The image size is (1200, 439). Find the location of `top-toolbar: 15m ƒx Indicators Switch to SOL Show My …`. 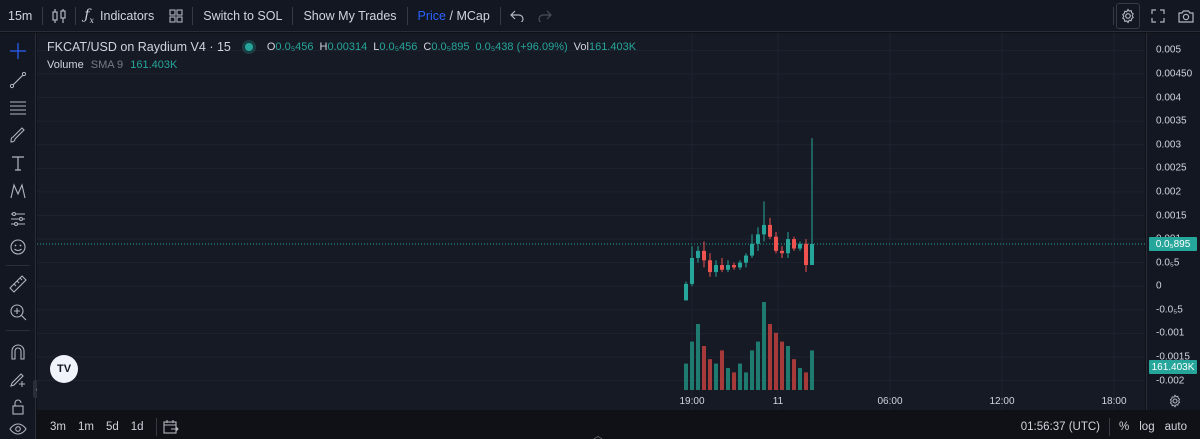

top-toolbar: 15m ƒx Indicators Switch to SOL Show My … is located at coordinates (600, 16).